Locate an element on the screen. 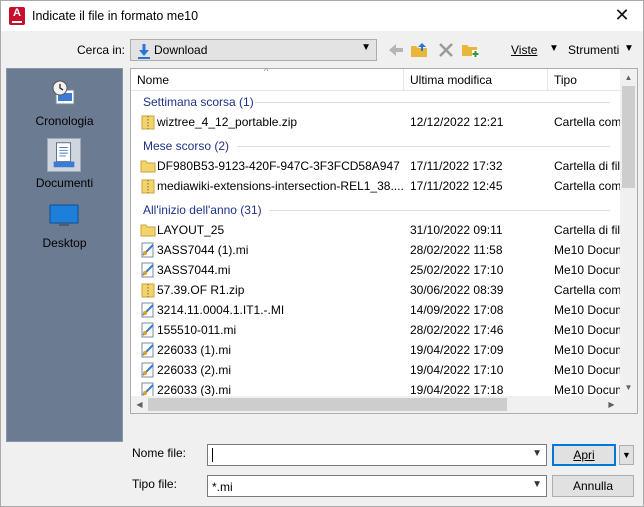 The height and width of the screenshot is (507, 644). scroll-up-icon: ▲ is located at coordinates (628, 77).